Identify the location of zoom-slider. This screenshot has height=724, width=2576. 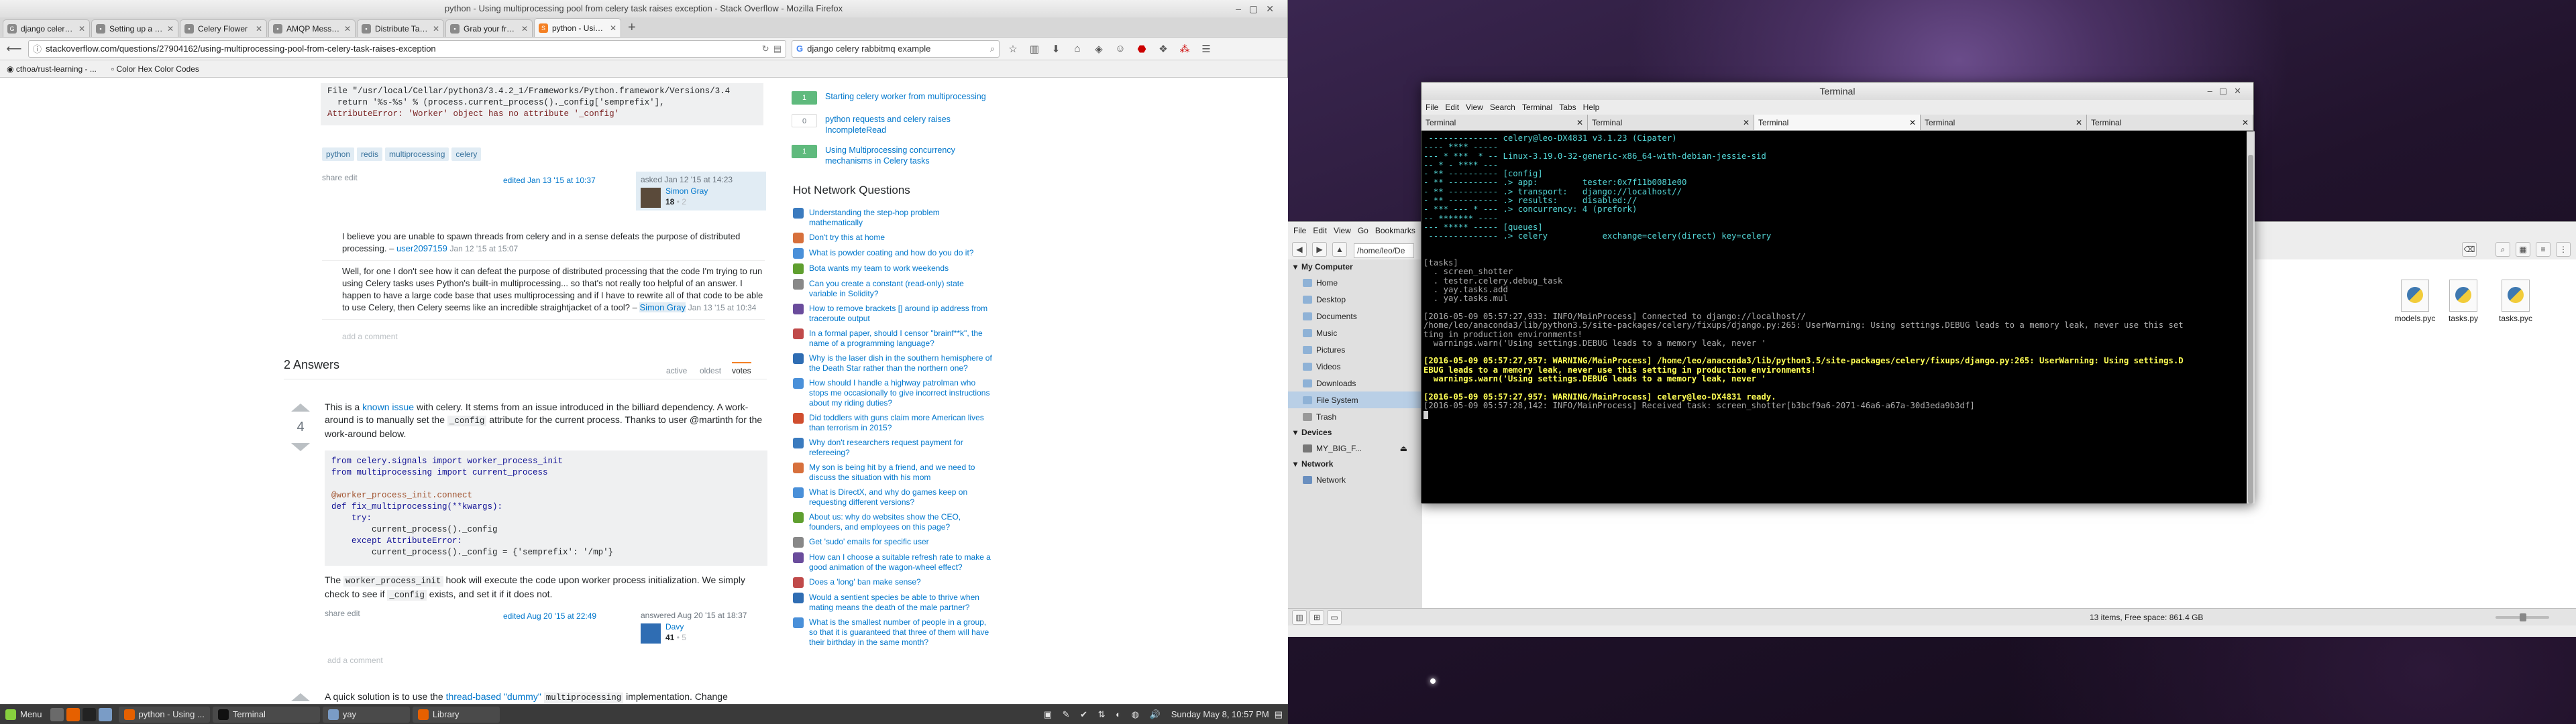
(2522, 617).